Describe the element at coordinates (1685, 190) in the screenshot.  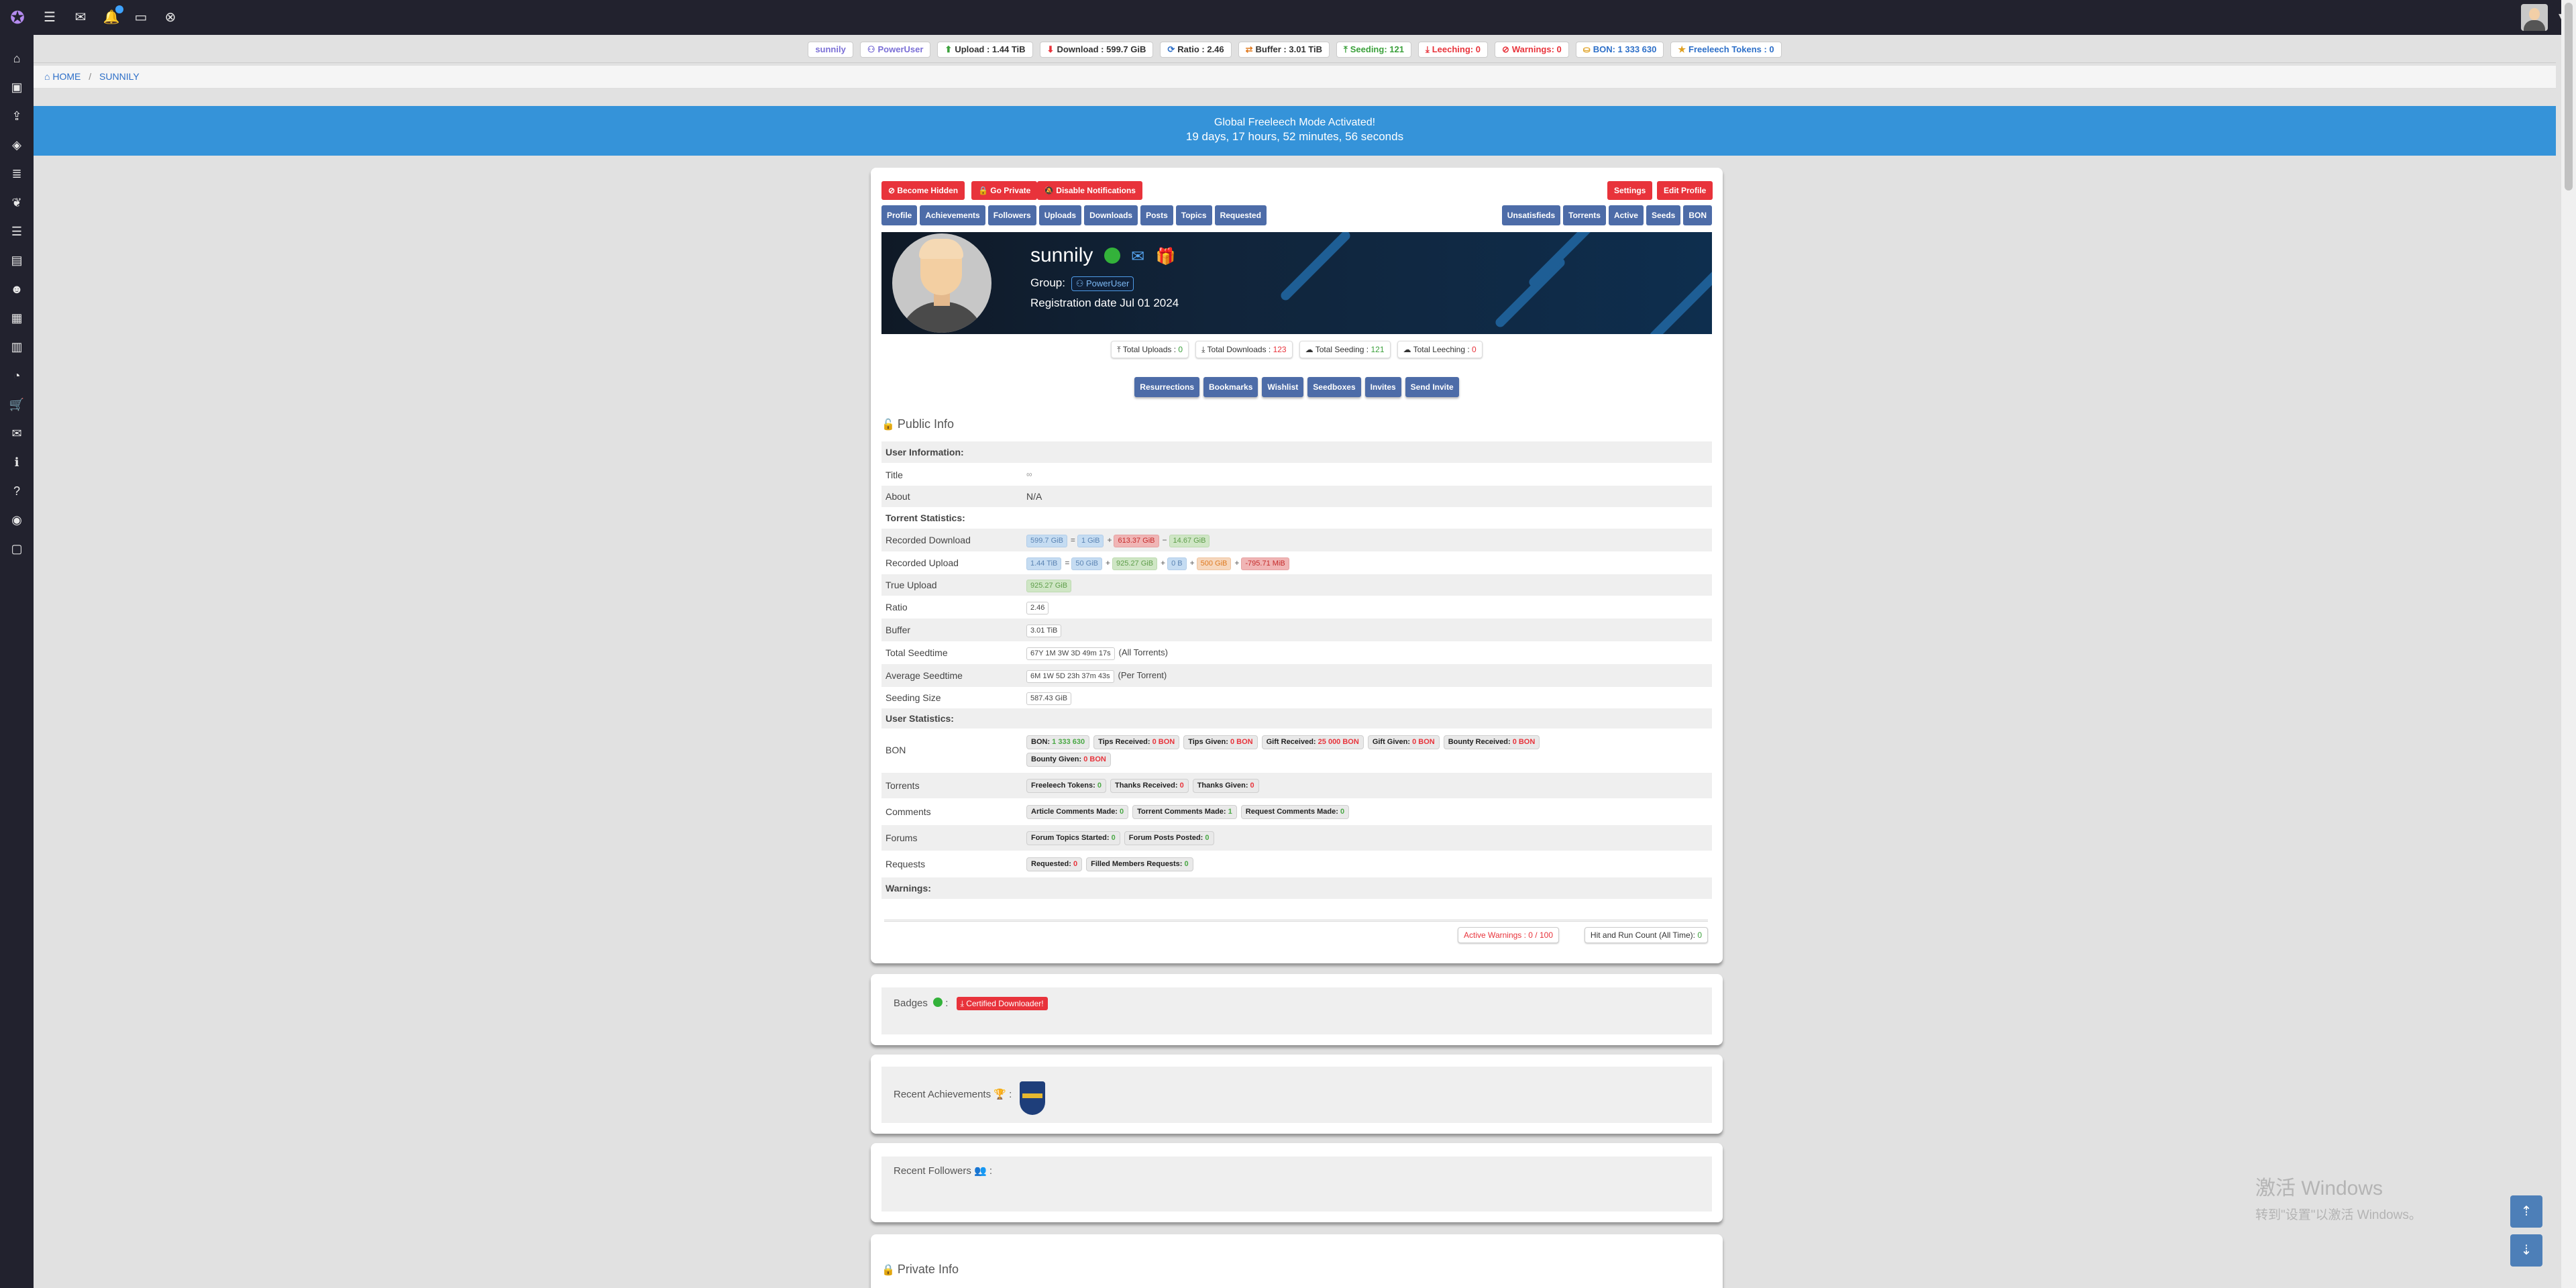
I see `edit-profile-button: Edit Profile` at that location.